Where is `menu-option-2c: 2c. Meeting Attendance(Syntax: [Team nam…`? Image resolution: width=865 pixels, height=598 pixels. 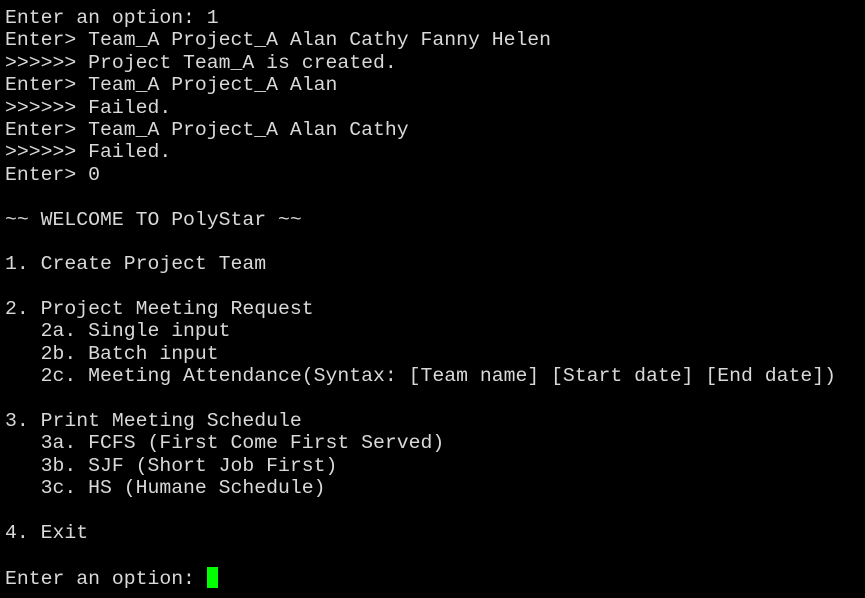 menu-option-2c: 2c. Meeting Attendance(Syntax: [Team nam… is located at coordinates (420, 376).